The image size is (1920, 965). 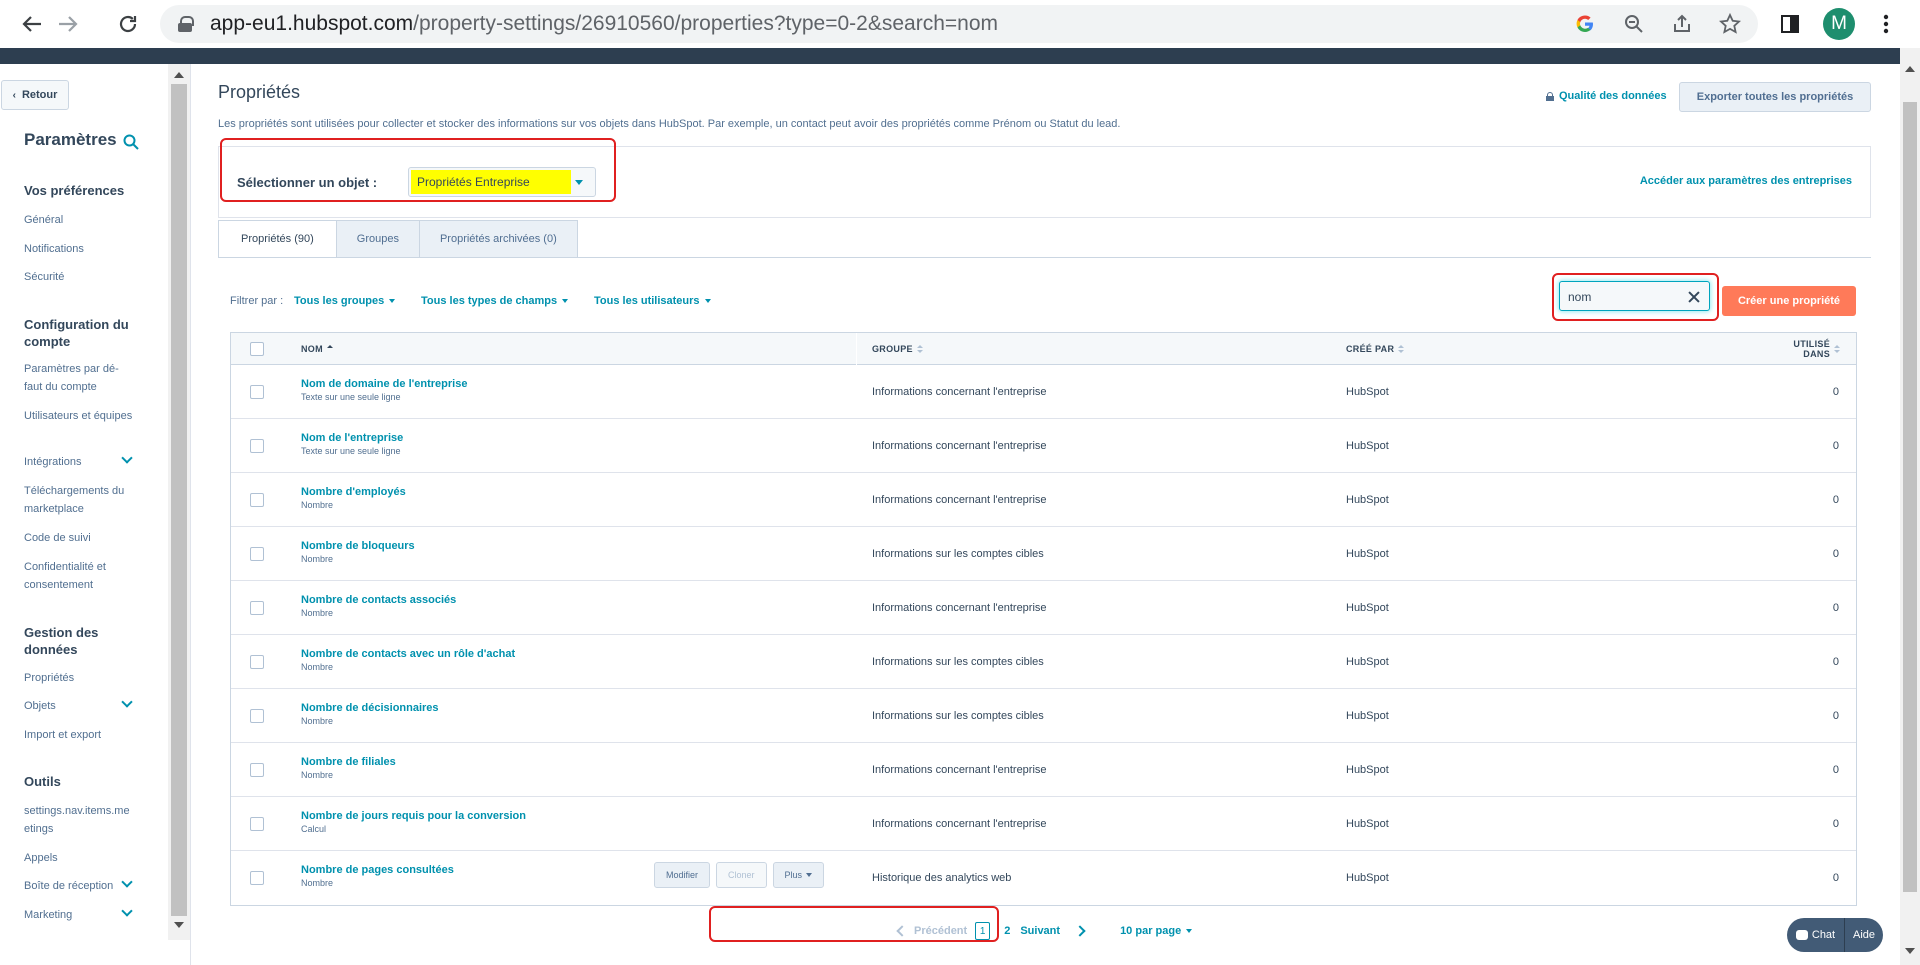 I want to click on chat-button: Chat, so click(x=1816, y=935).